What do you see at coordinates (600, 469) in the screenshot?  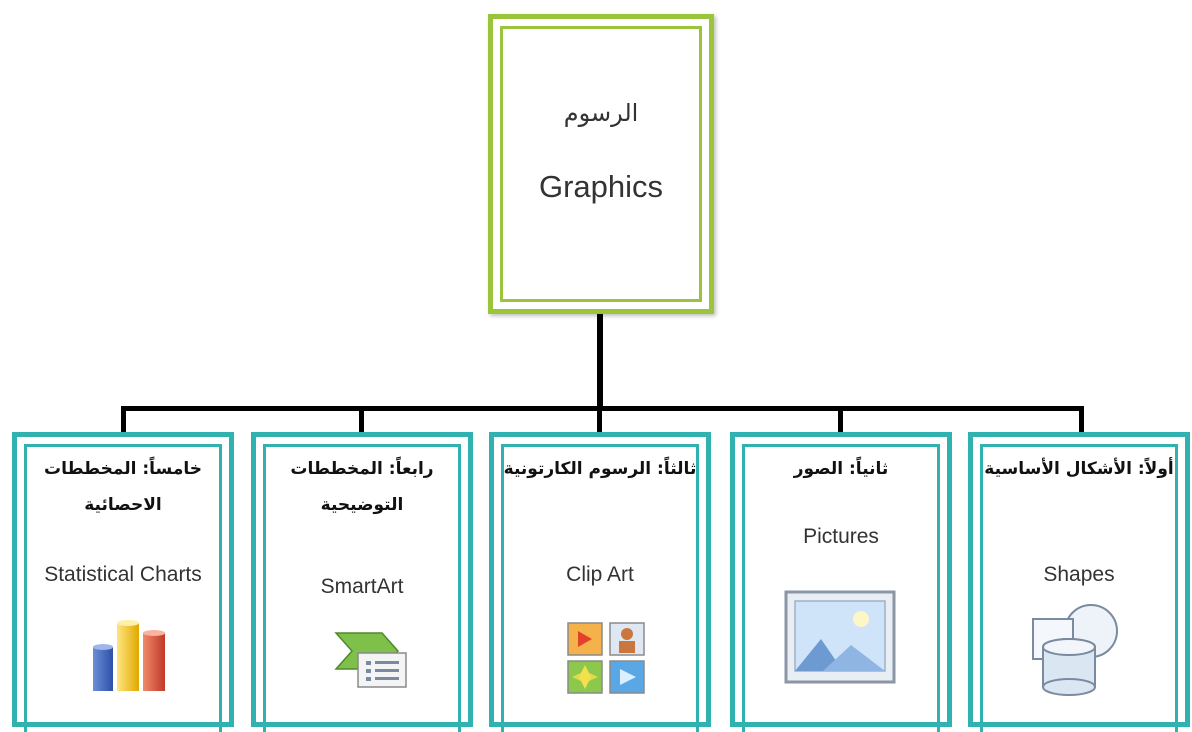 I see `child-title-arabic: ثالثاً: الرسوم الكارتونية` at bounding box center [600, 469].